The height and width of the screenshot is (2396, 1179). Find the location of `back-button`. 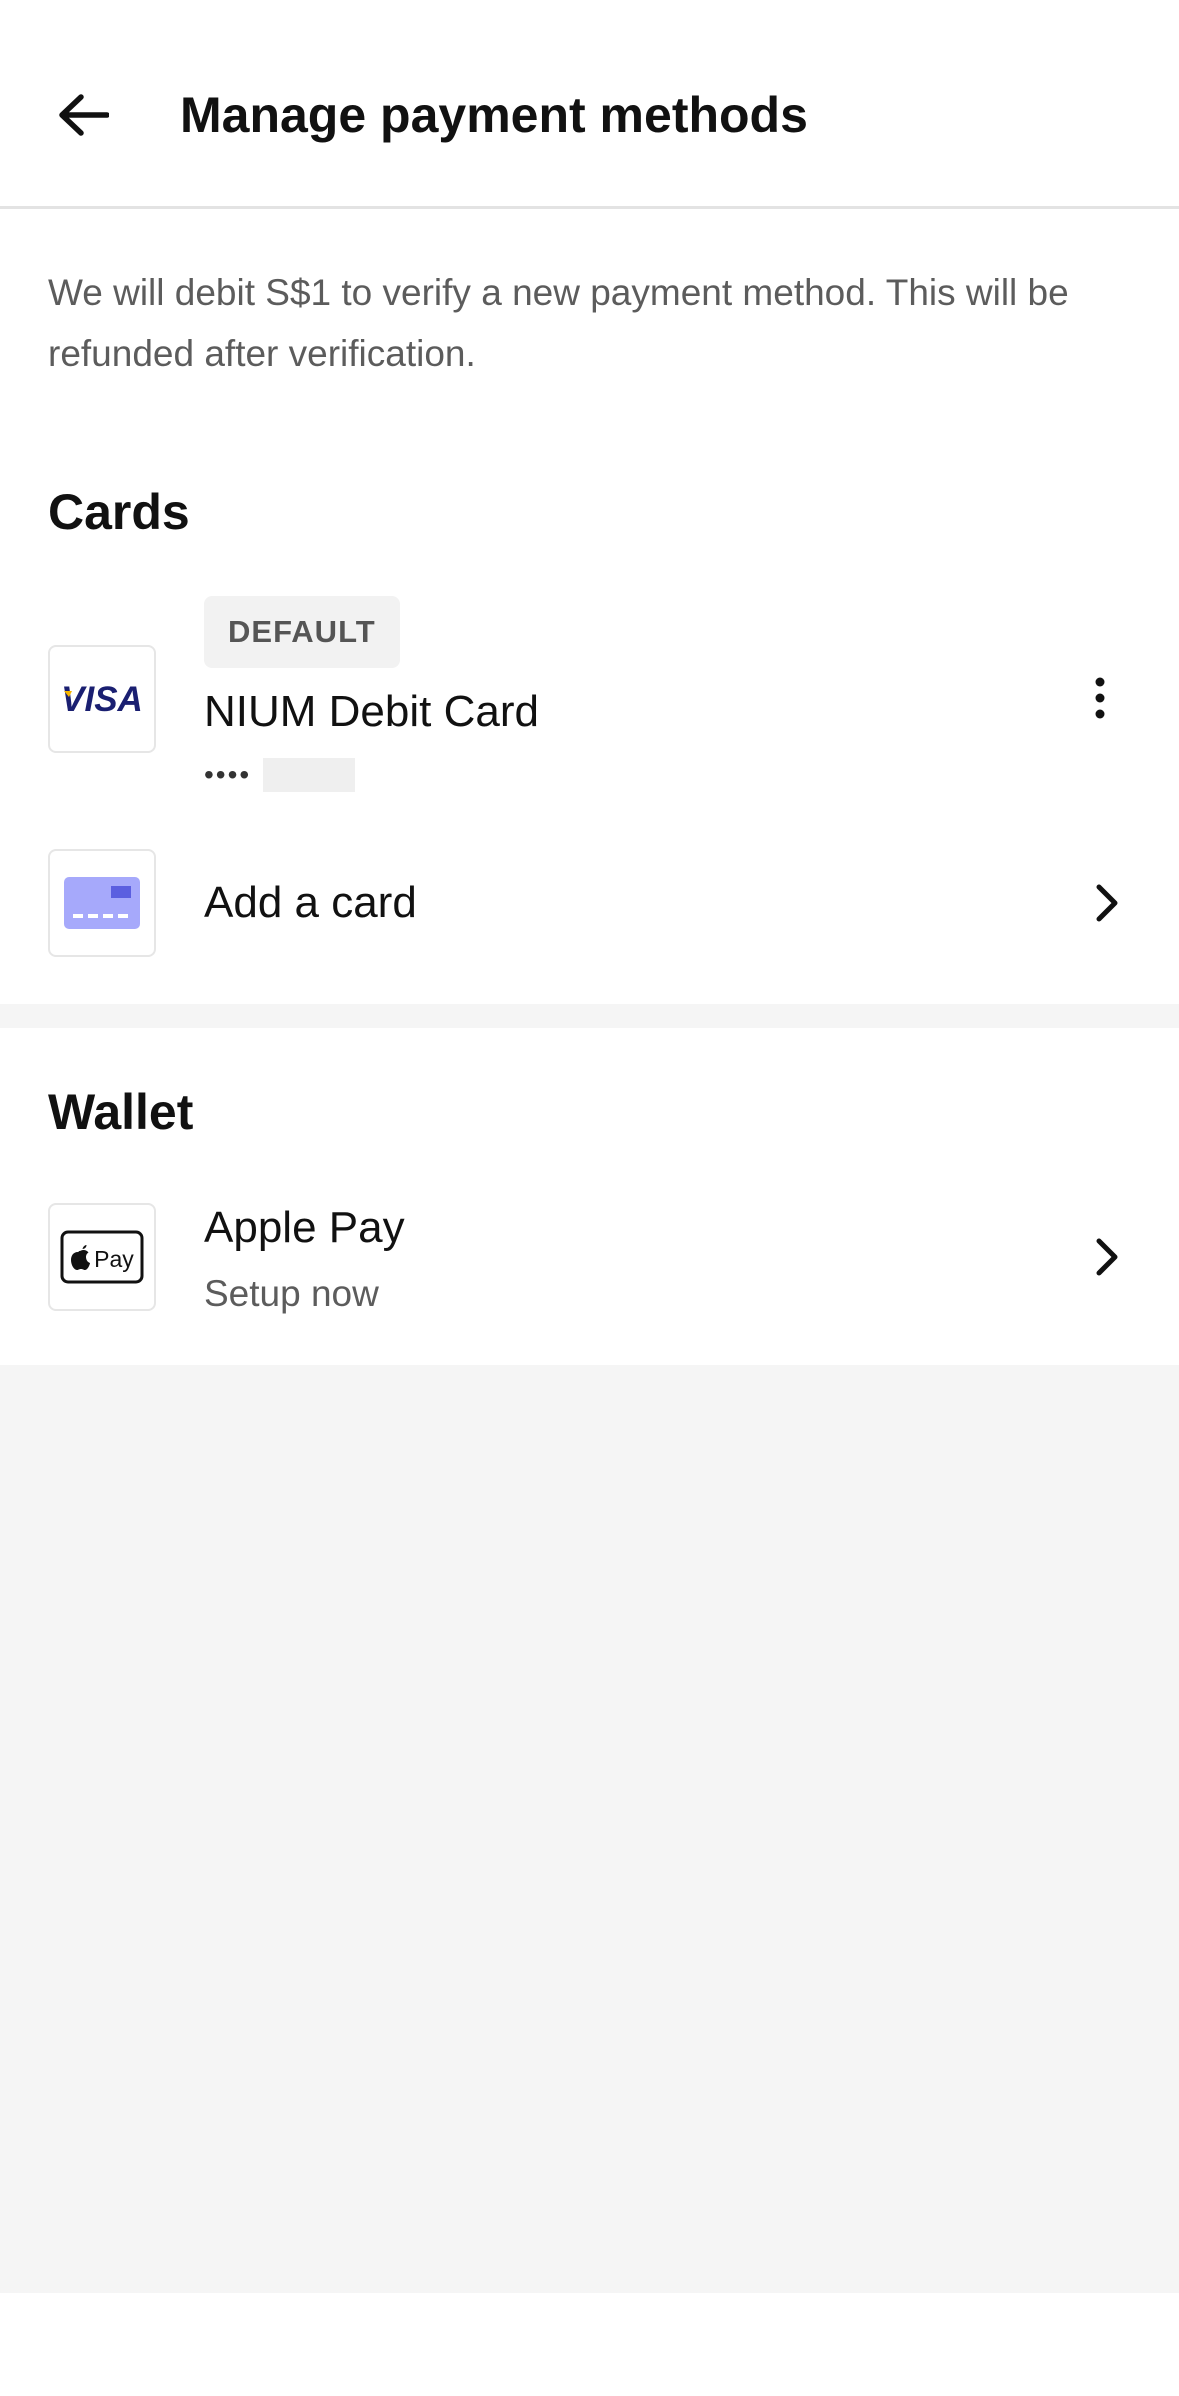

back-button is located at coordinates (83, 115).